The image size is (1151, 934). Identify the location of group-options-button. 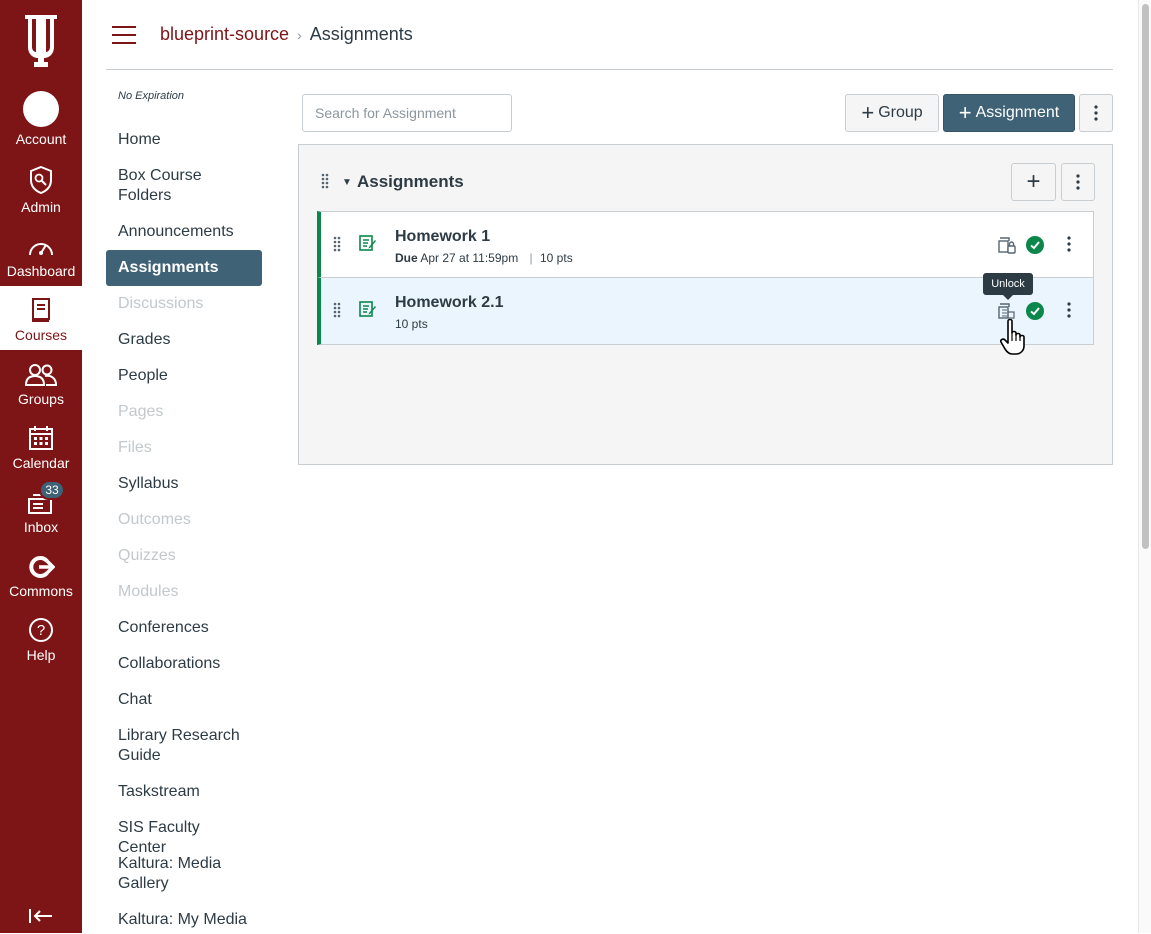
(1078, 182).